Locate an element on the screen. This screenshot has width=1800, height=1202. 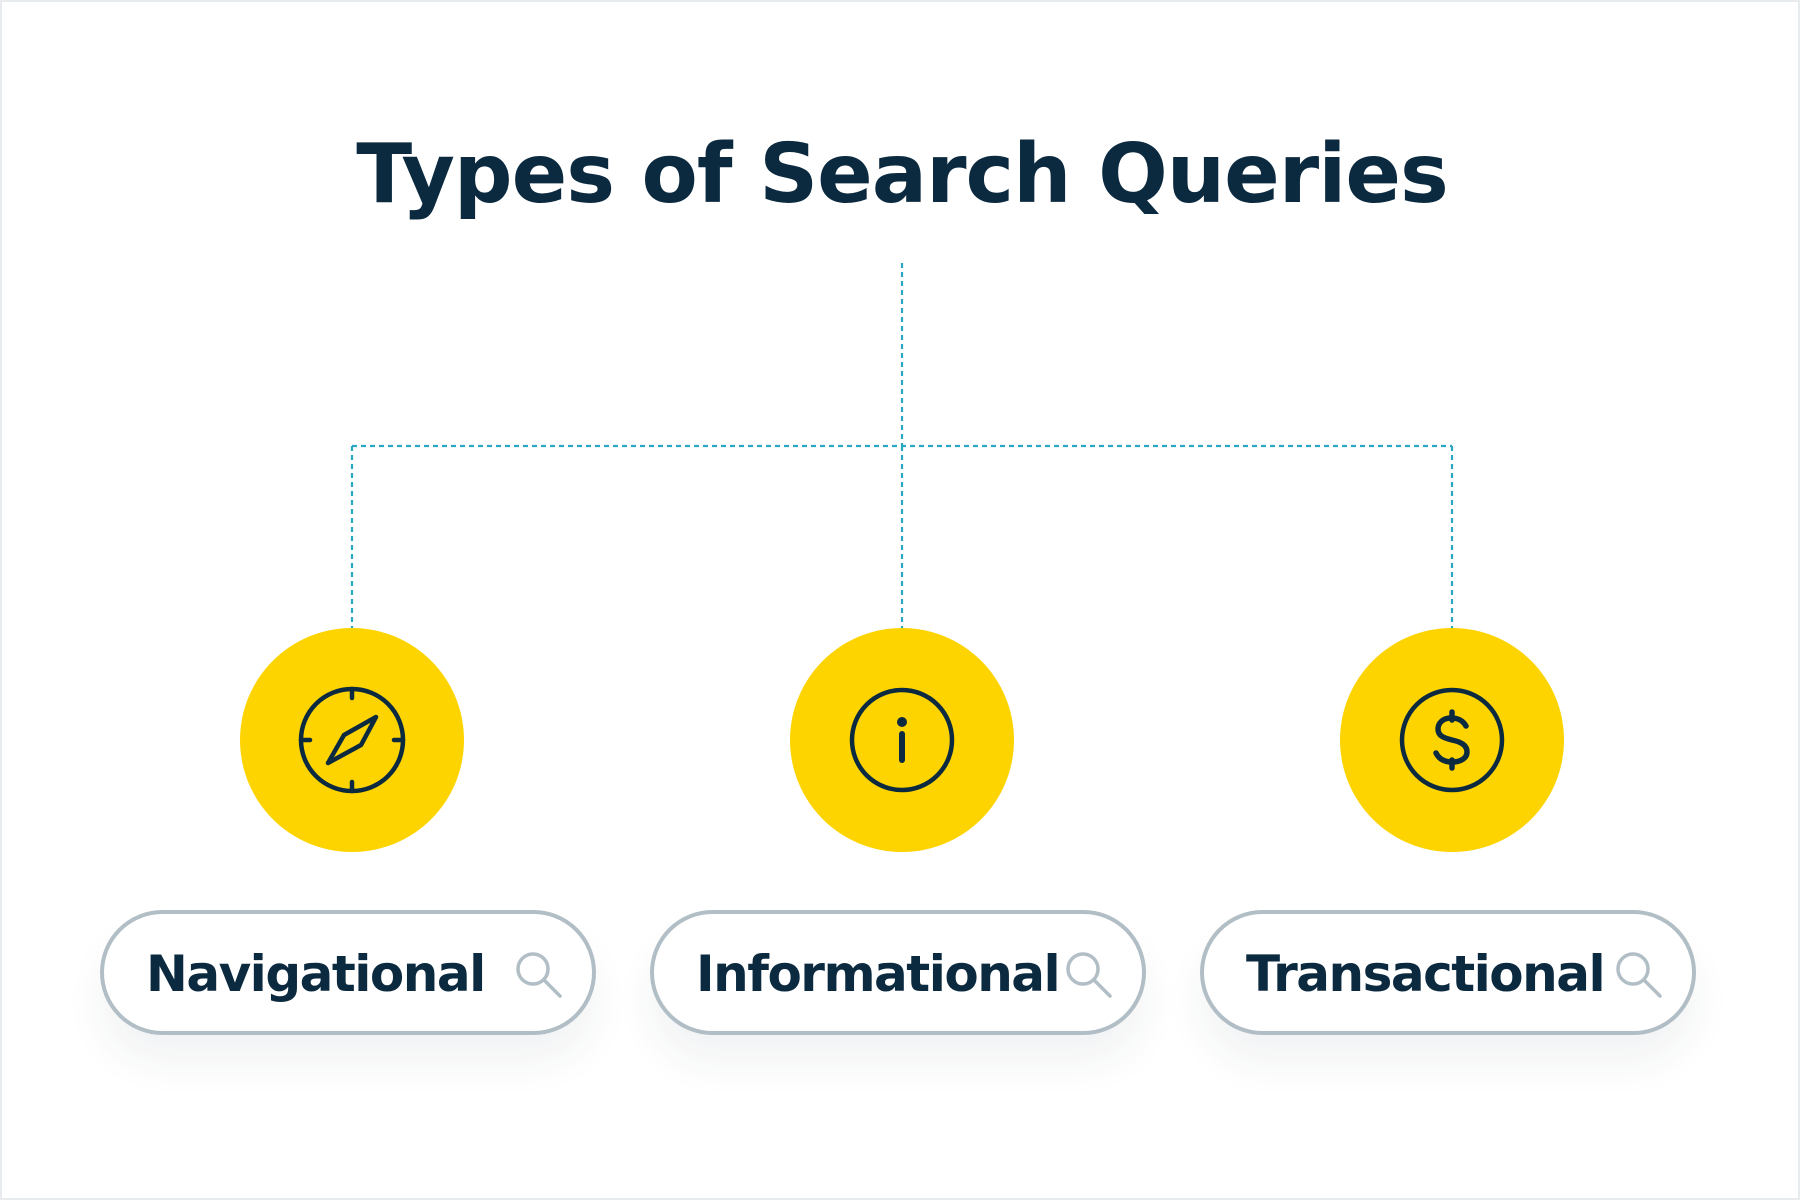
search-pill-transactional: Transactional is located at coordinates (1448, 972).